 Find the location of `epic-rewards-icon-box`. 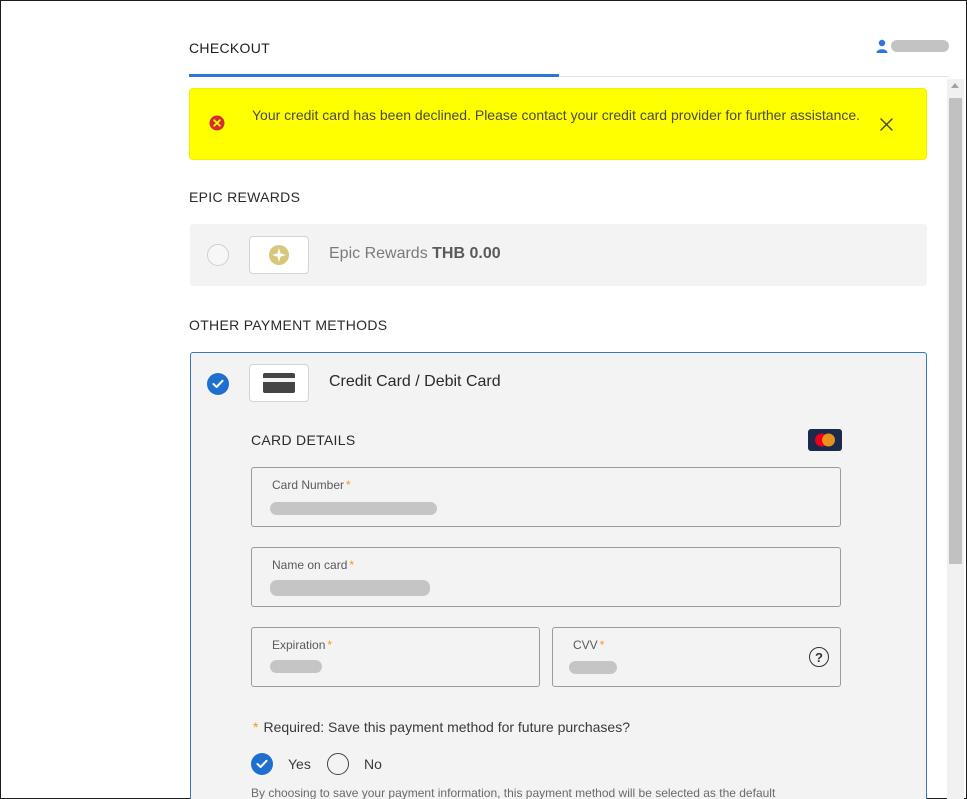

epic-rewards-icon-box is located at coordinates (279, 255).